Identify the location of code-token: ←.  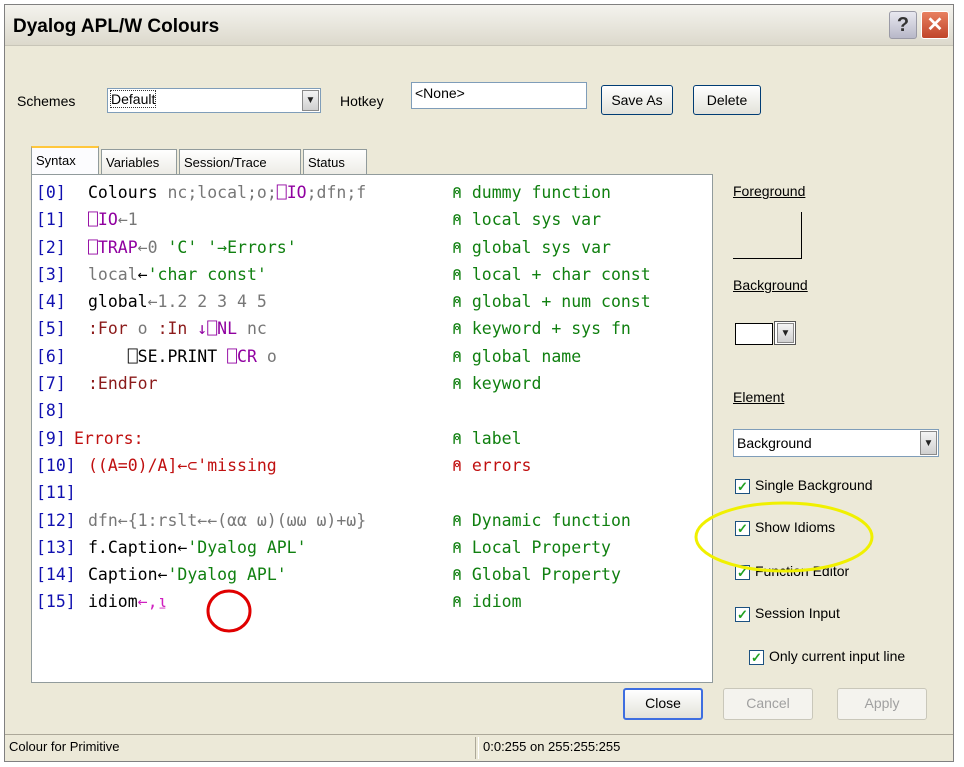
(142, 274).